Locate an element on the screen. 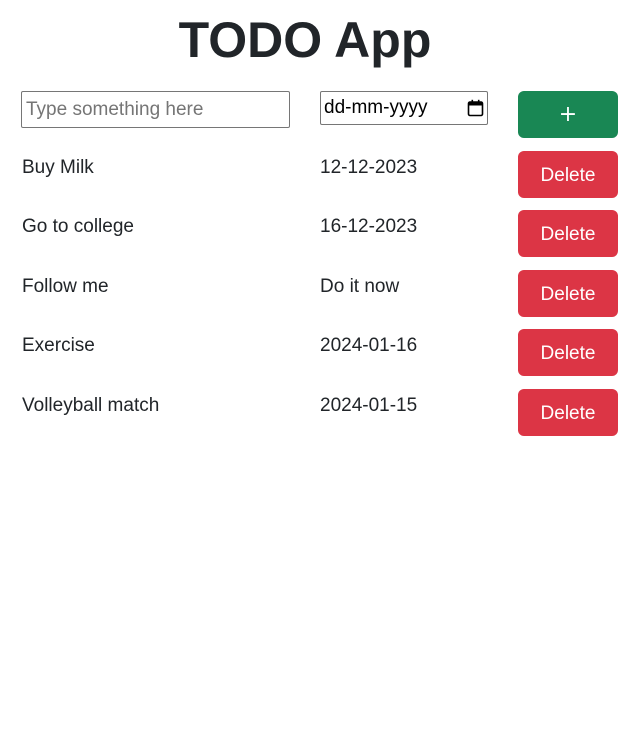 Image resolution: width=622 pixels, height=737 pixels. todo-row: Exercise 2024-01-16 Delete is located at coordinates (311, 353).